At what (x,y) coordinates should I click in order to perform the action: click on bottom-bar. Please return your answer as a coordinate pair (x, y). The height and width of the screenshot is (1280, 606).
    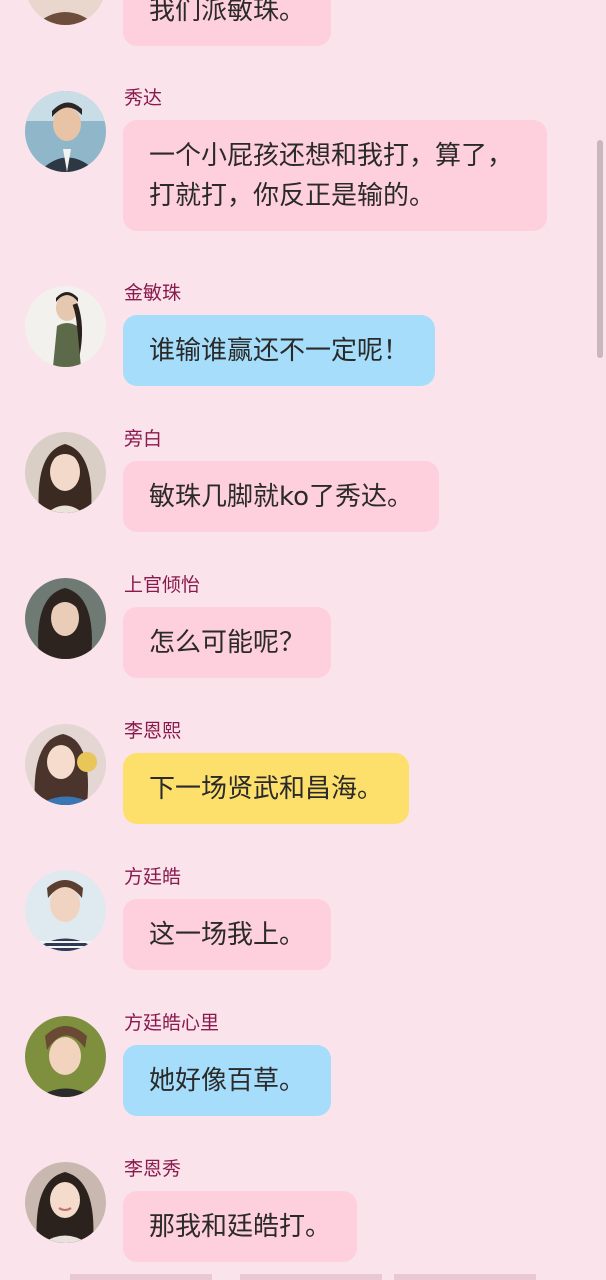
    Looking at the image, I should click on (303, 1277).